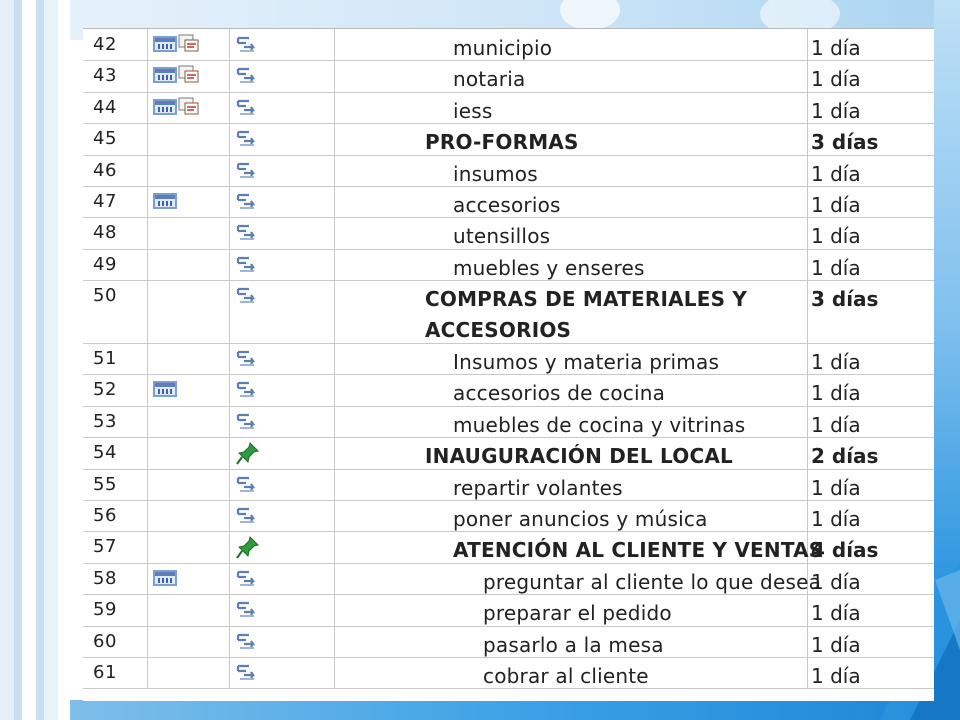 Image resolution: width=960 pixels, height=720 pixels. I want to click on task-row: 52 accesorios de cocina 1 día, so click(508, 390).